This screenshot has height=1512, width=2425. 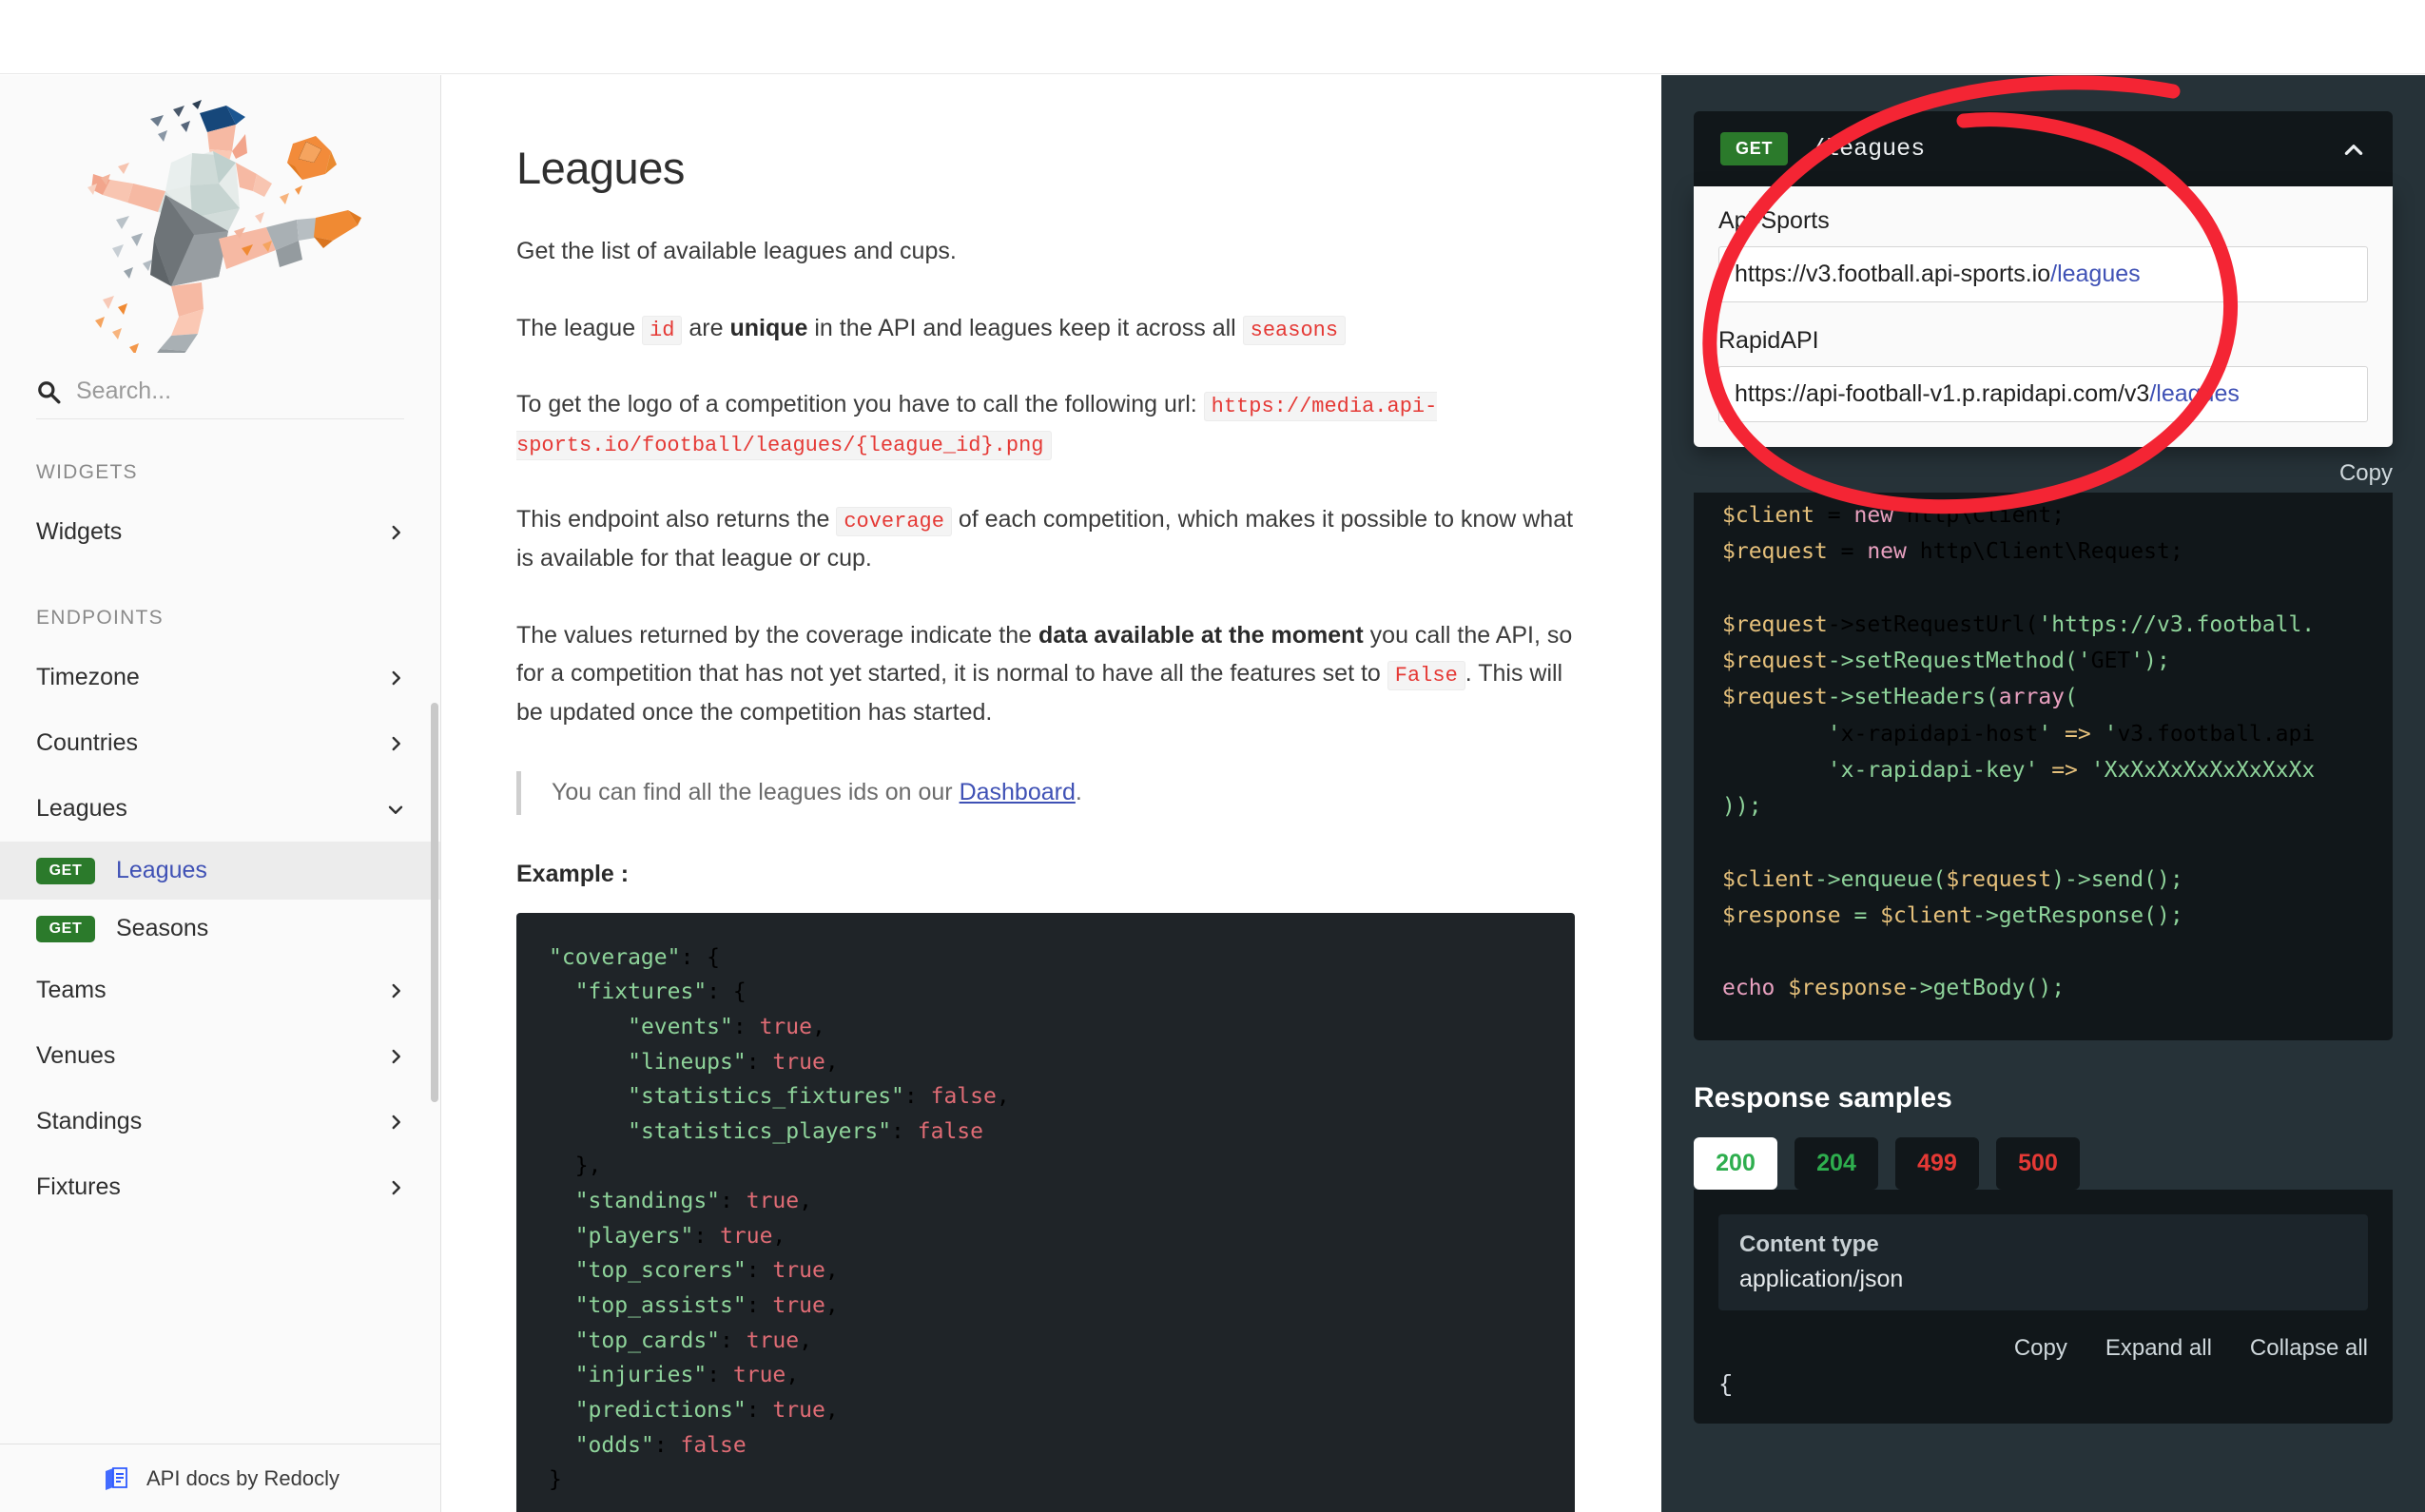 What do you see at coordinates (79, 531) in the screenshot?
I see `sidebar-item-label: Widgets` at bounding box center [79, 531].